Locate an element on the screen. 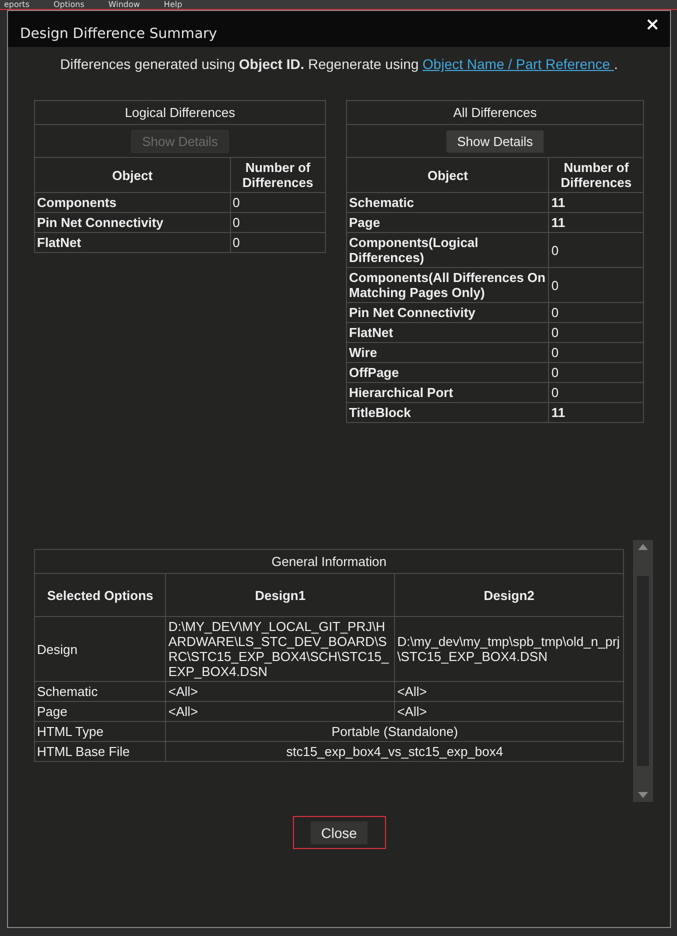 The height and width of the screenshot is (936, 677). table-cell: Components is located at coordinates (132, 202).